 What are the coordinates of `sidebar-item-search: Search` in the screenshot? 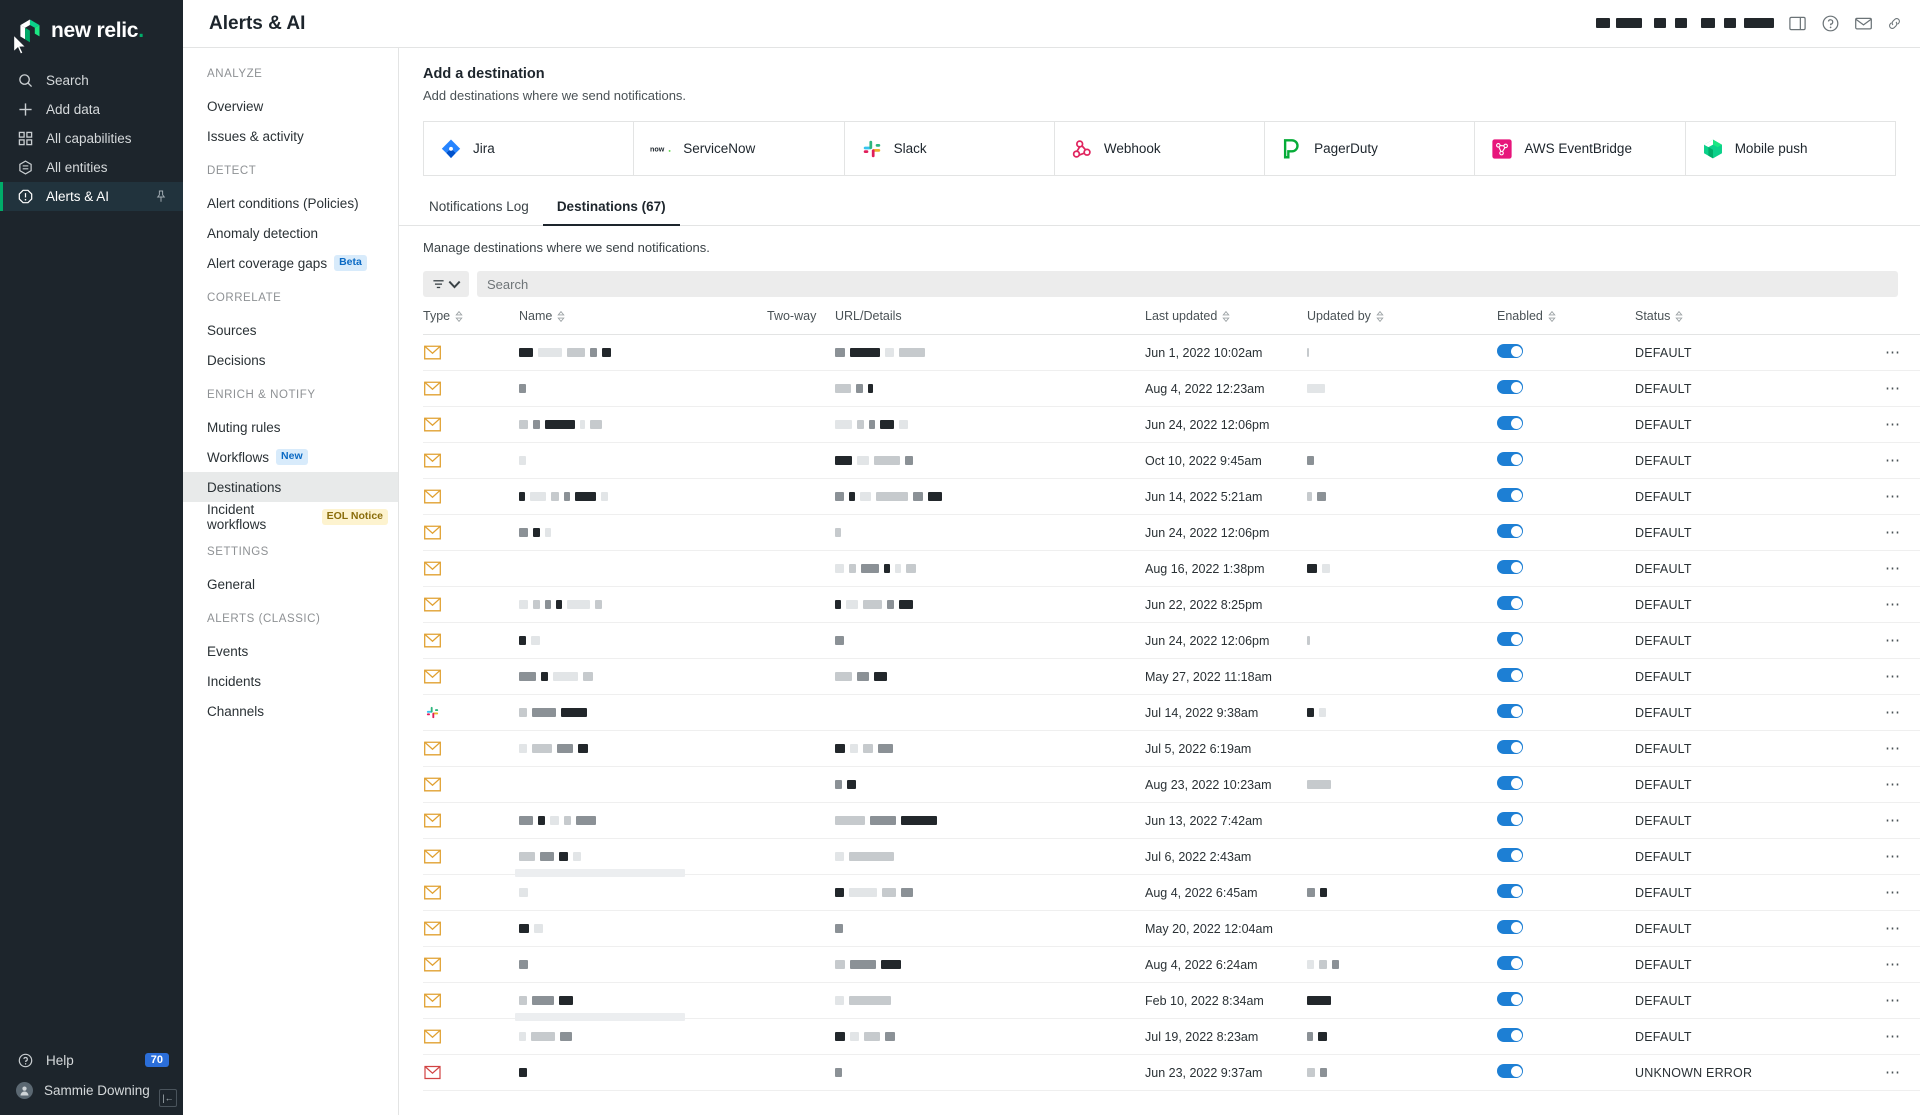 It's located at (91, 80).